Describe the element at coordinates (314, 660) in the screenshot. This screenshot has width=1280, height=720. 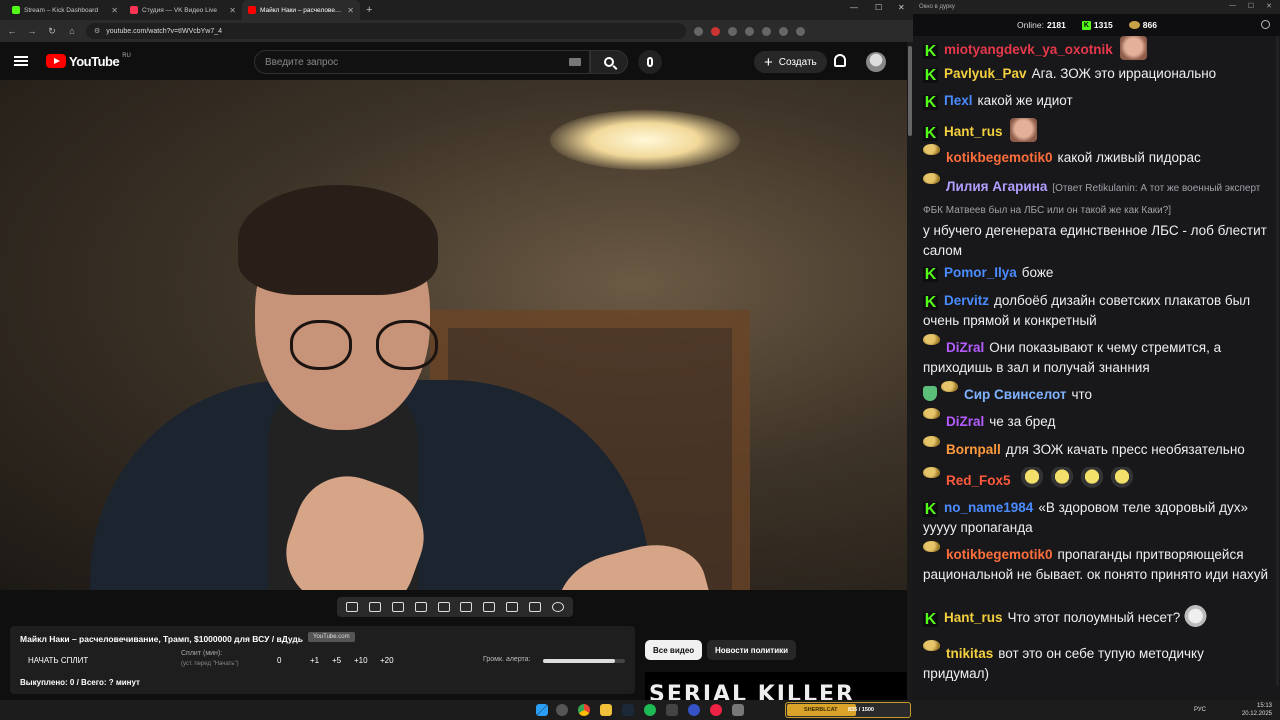
I see `split-option-button: +1` at that location.